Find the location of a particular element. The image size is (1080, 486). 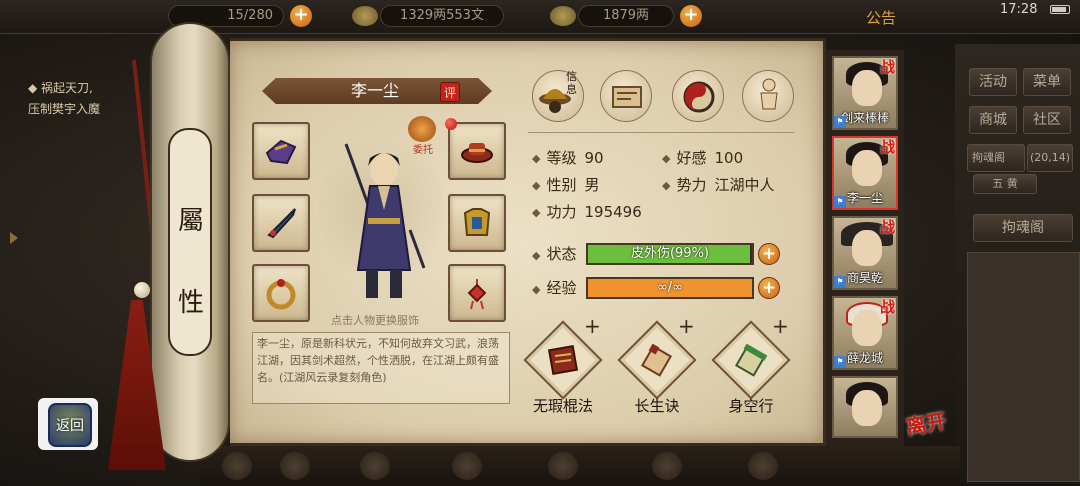

soul-tower-coords: (20,14) is located at coordinates (1050, 158).